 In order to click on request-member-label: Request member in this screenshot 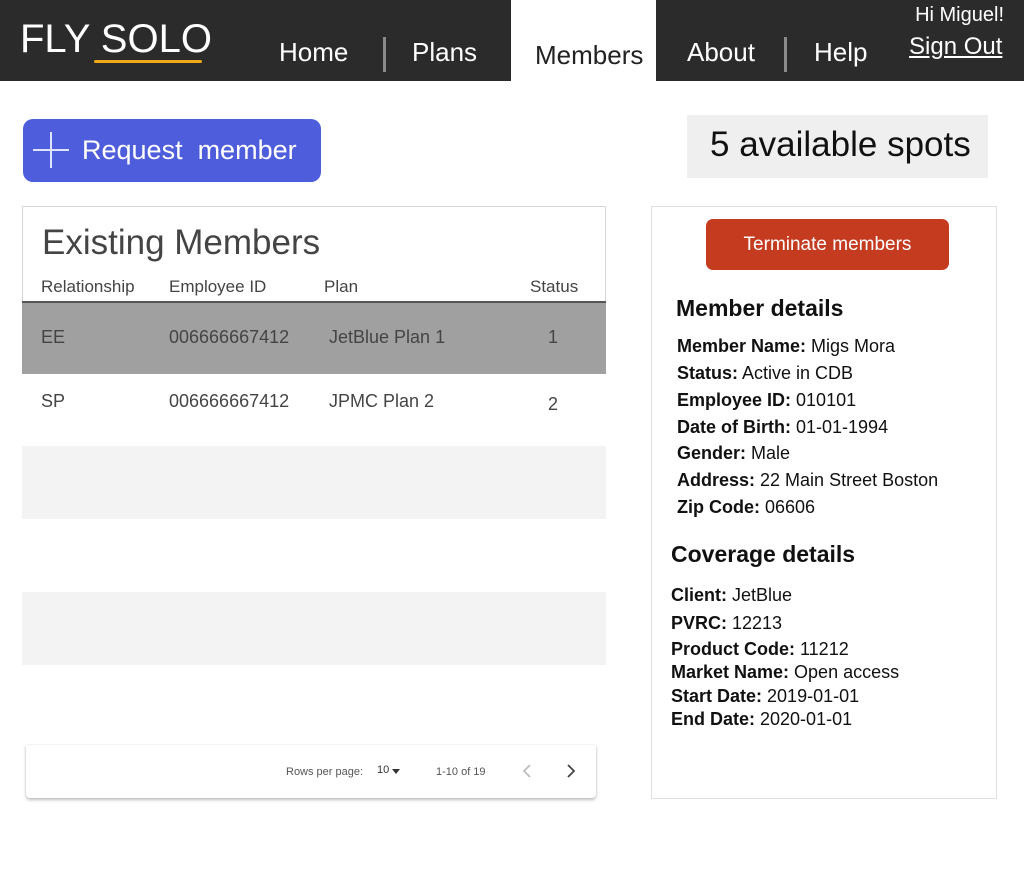, I will do `click(189, 150)`.